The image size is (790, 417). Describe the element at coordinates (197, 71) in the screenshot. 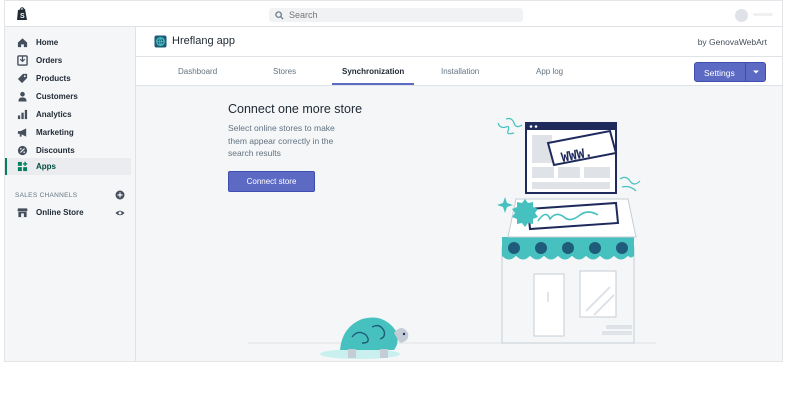

I see `tab-dashboard: Dashboard` at that location.